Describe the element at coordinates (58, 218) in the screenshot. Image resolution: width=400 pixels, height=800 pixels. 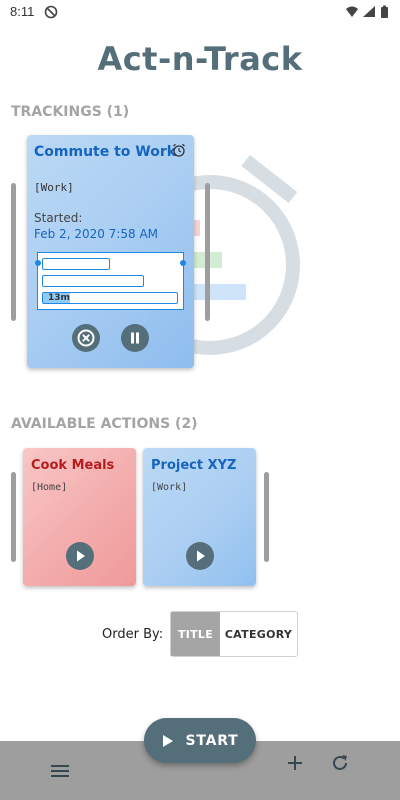
I see `started-label: Started:` at that location.